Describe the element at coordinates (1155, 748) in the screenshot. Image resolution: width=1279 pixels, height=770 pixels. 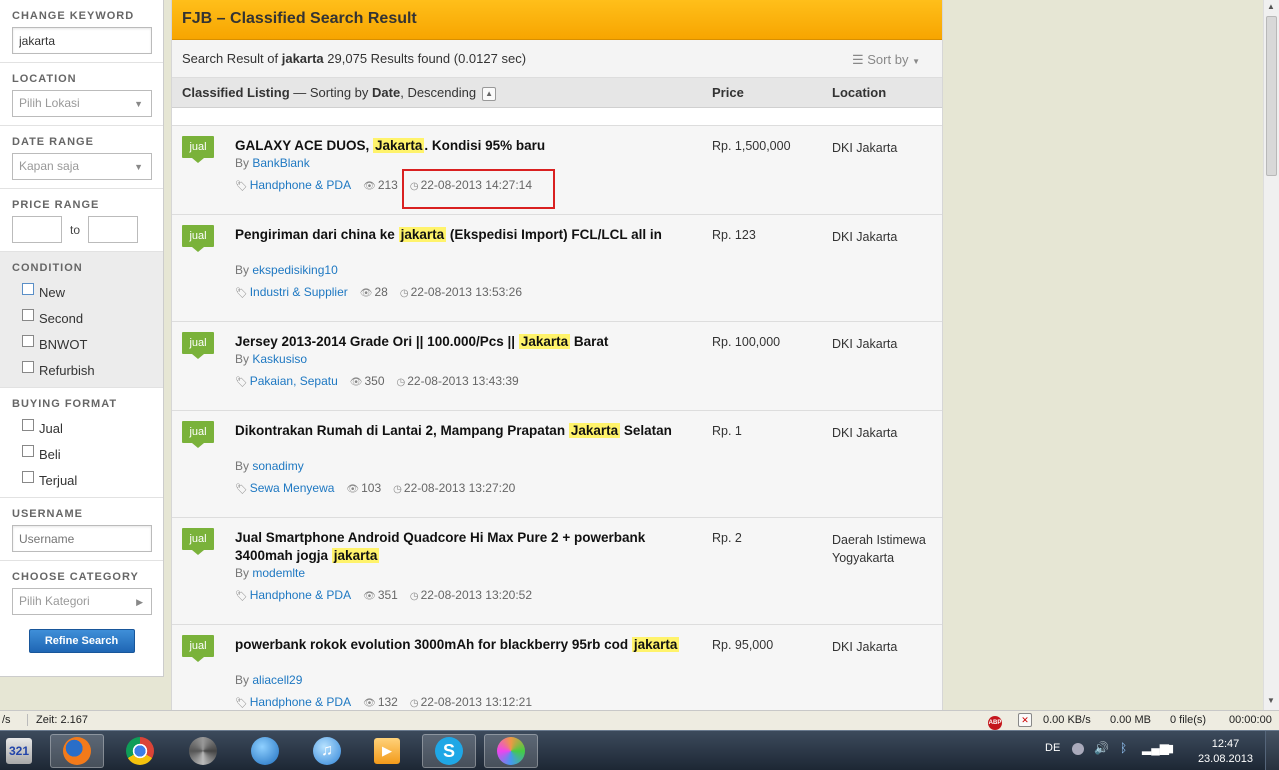
I see `signal-icon: ▂▄▆` at that location.